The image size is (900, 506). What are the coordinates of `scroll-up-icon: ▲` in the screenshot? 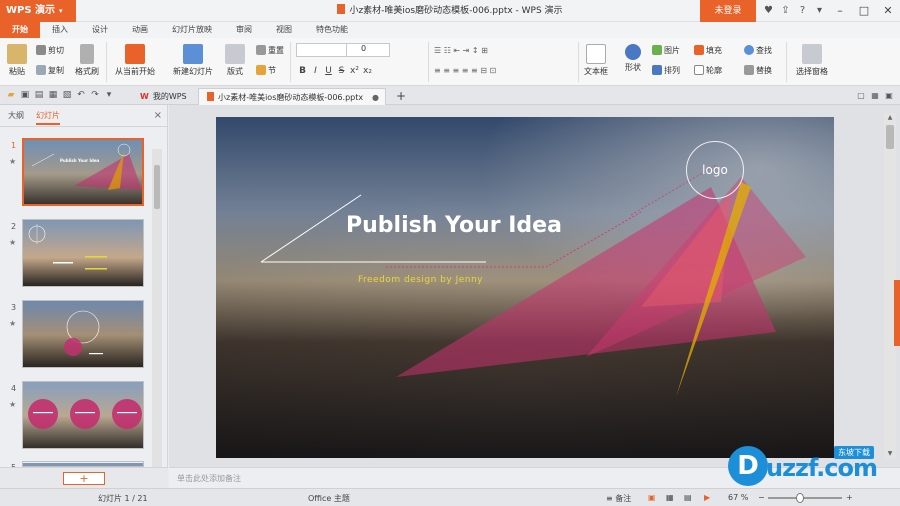 It's located at (890, 118).